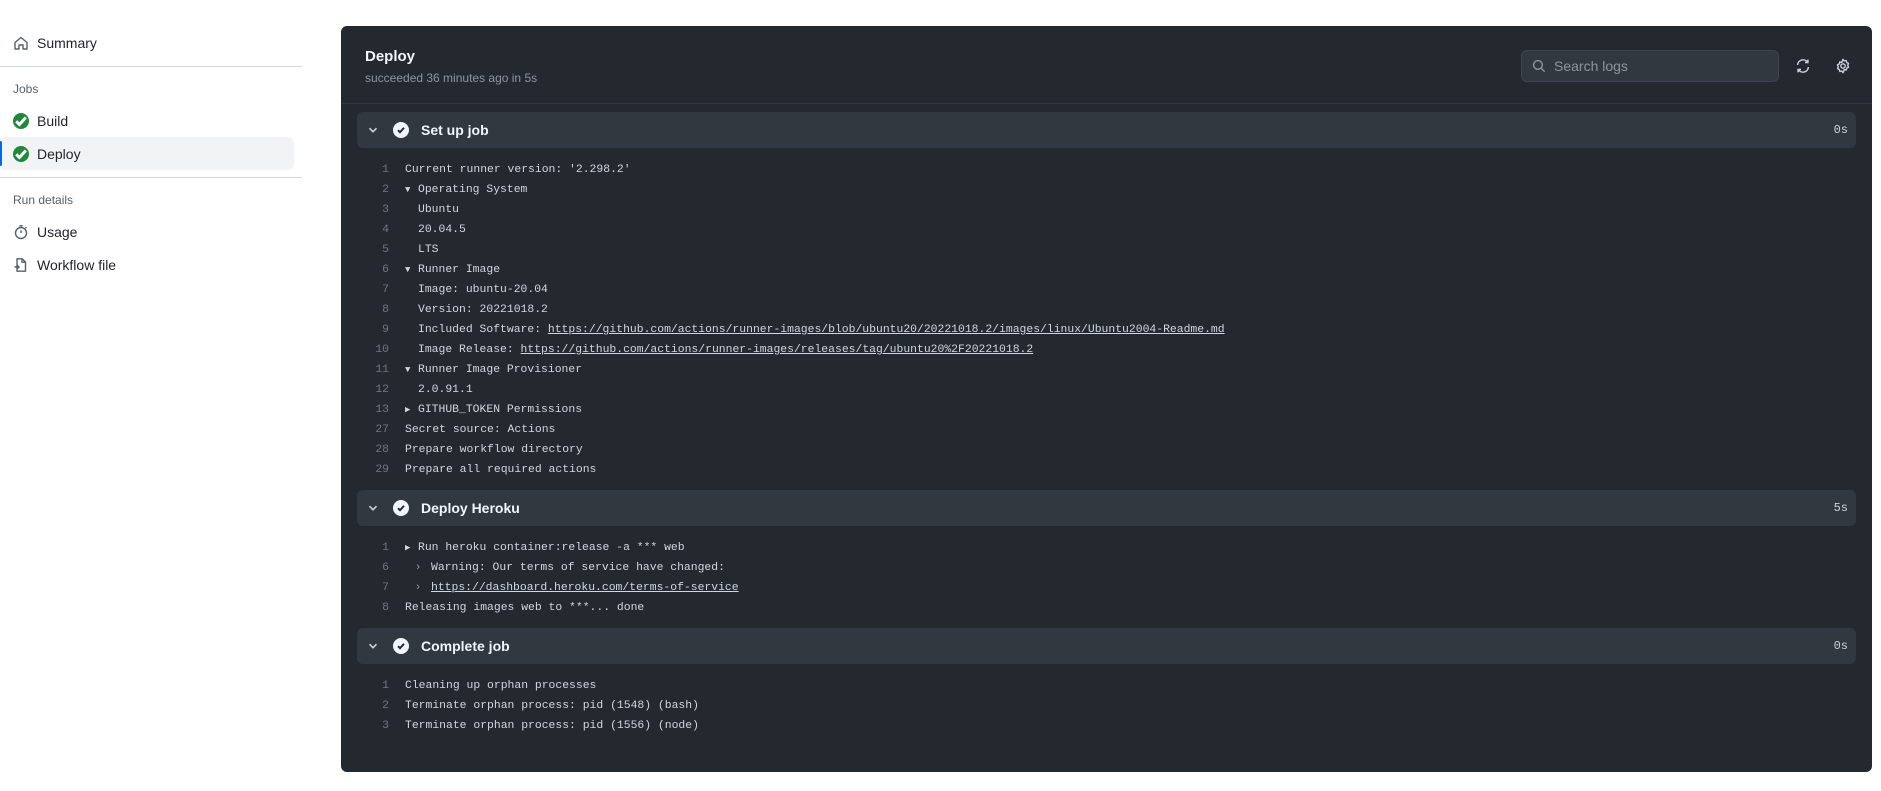  Describe the element at coordinates (151, 177) in the screenshot. I see `sidebar-divider` at that location.